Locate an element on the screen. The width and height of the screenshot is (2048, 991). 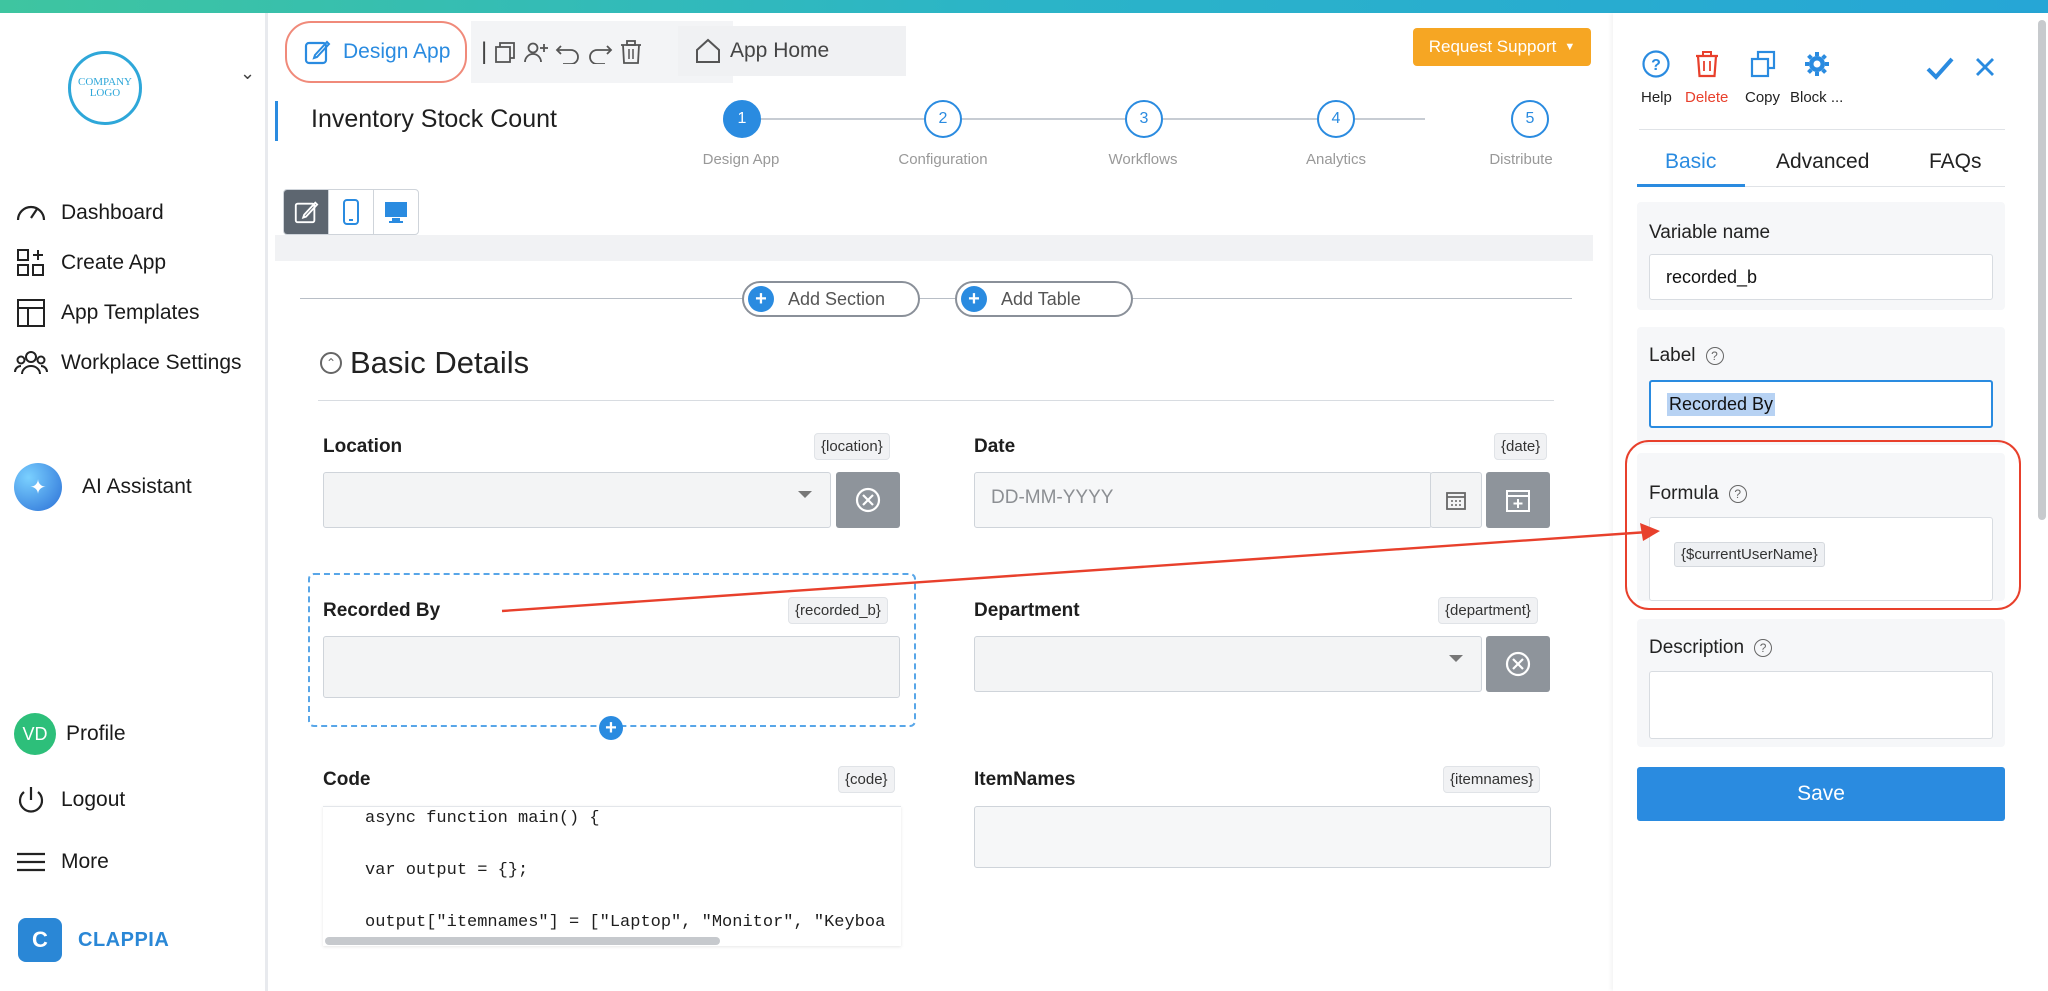
description-label: Description ? is located at coordinates (1711, 648).